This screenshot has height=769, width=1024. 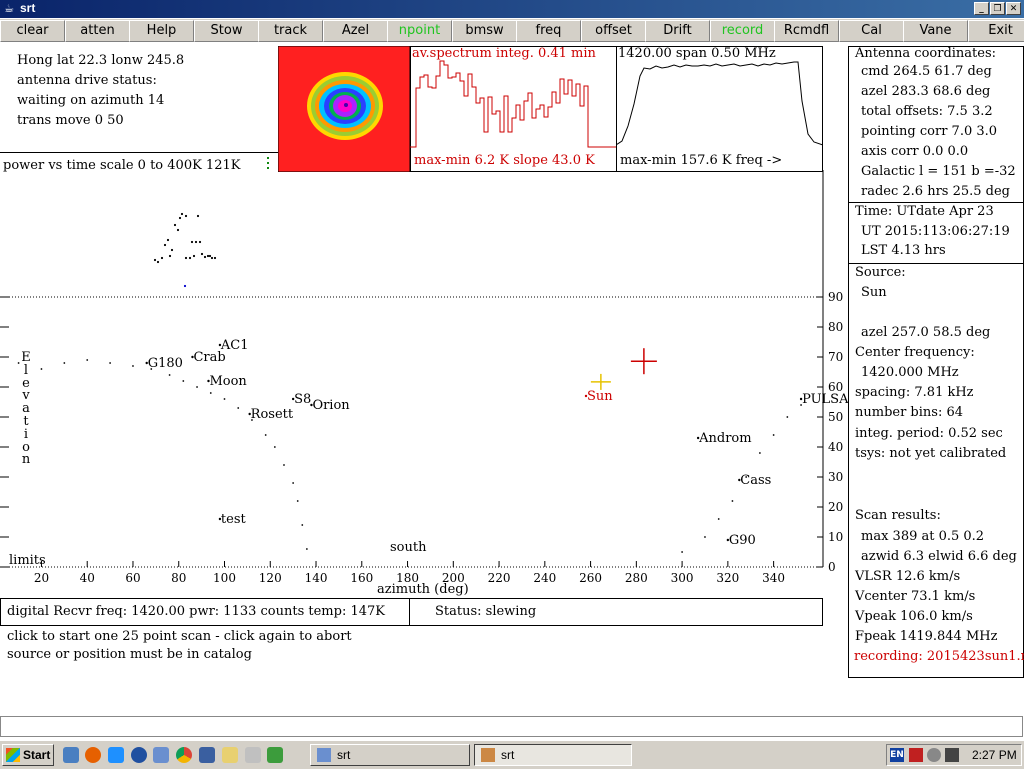 What do you see at coordinates (903, 250) in the screenshot?
I see `lst-time: LST 4.13 hrs` at bounding box center [903, 250].